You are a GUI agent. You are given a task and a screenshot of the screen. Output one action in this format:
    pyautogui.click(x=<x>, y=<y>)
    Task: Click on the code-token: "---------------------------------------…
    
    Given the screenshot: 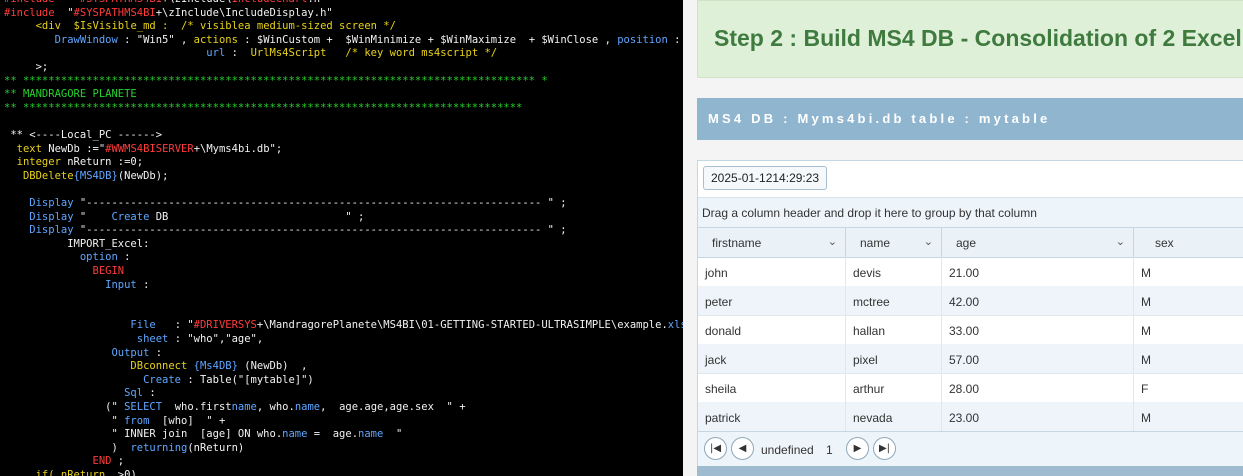 What is the action you would take?
    pyautogui.click(x=323, y=230)
    